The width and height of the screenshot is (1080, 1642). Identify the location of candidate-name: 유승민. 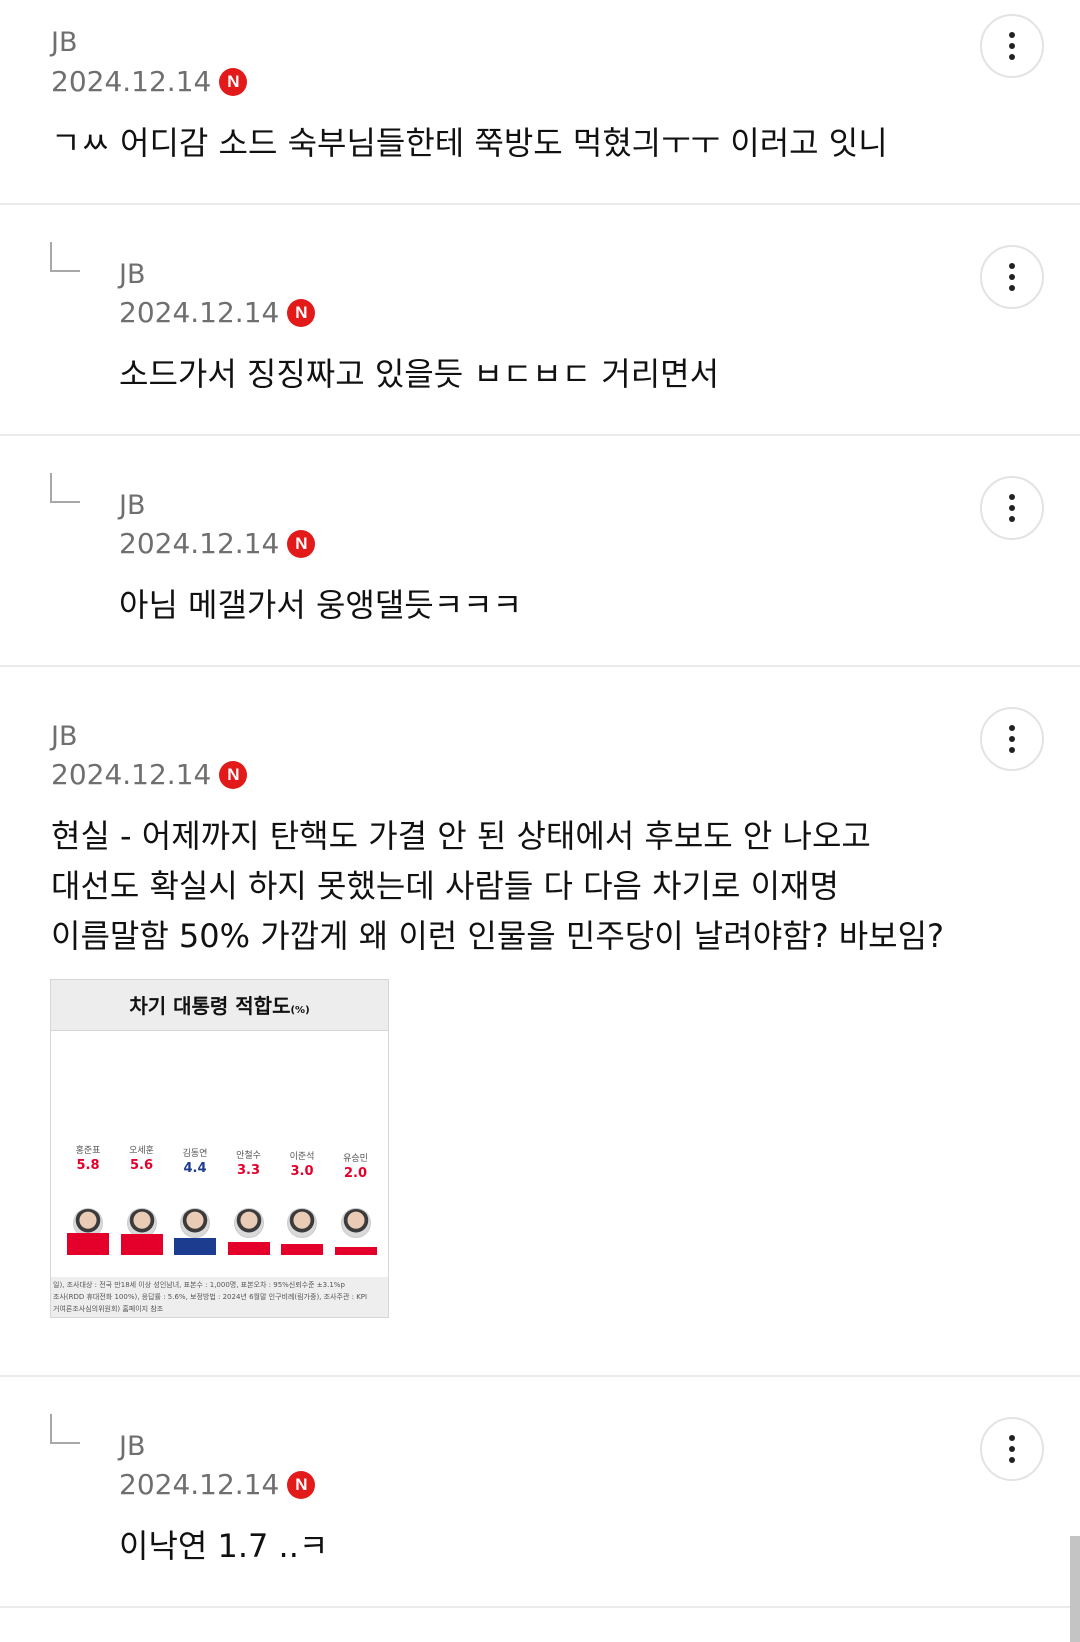
(355, 1158).